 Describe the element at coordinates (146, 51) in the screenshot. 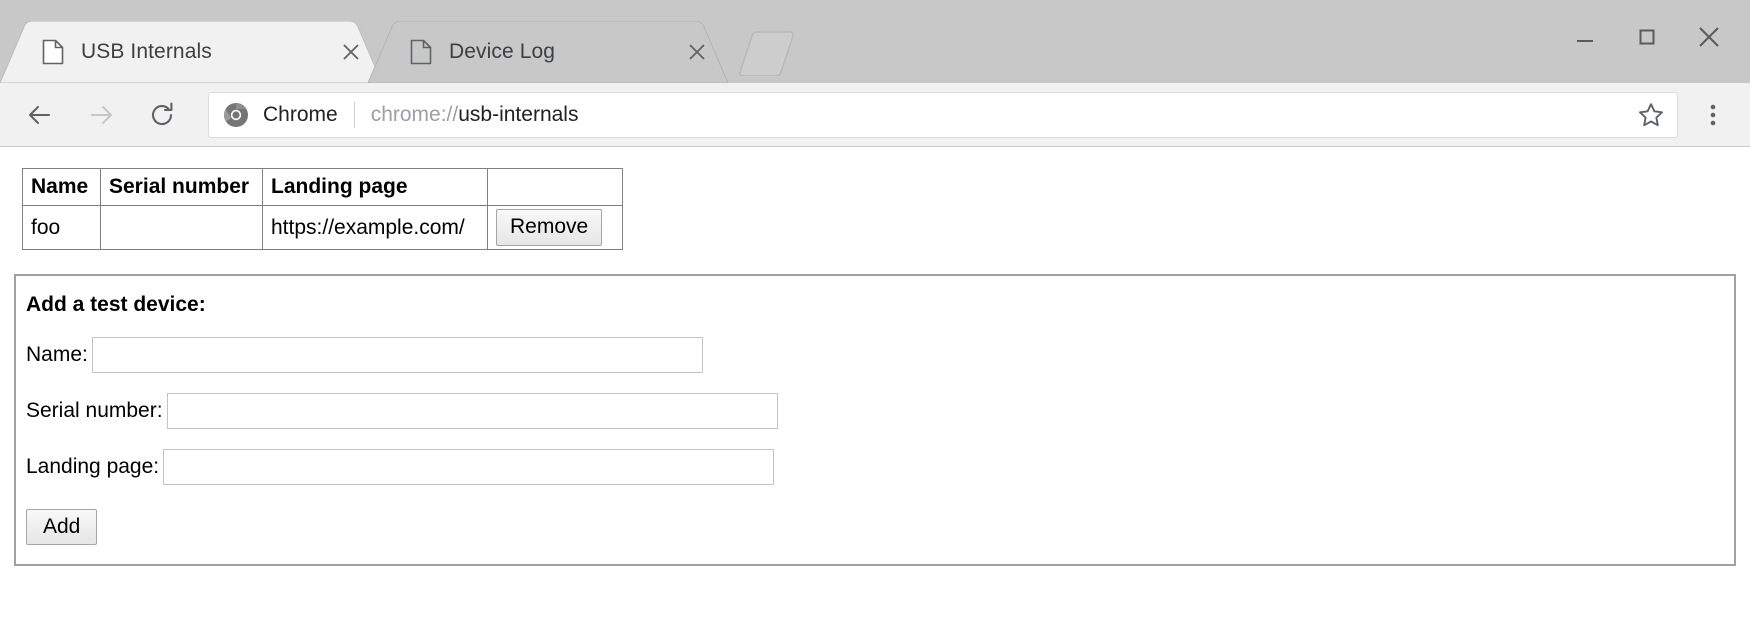

I see `tab-title: USB Internals` at that location.